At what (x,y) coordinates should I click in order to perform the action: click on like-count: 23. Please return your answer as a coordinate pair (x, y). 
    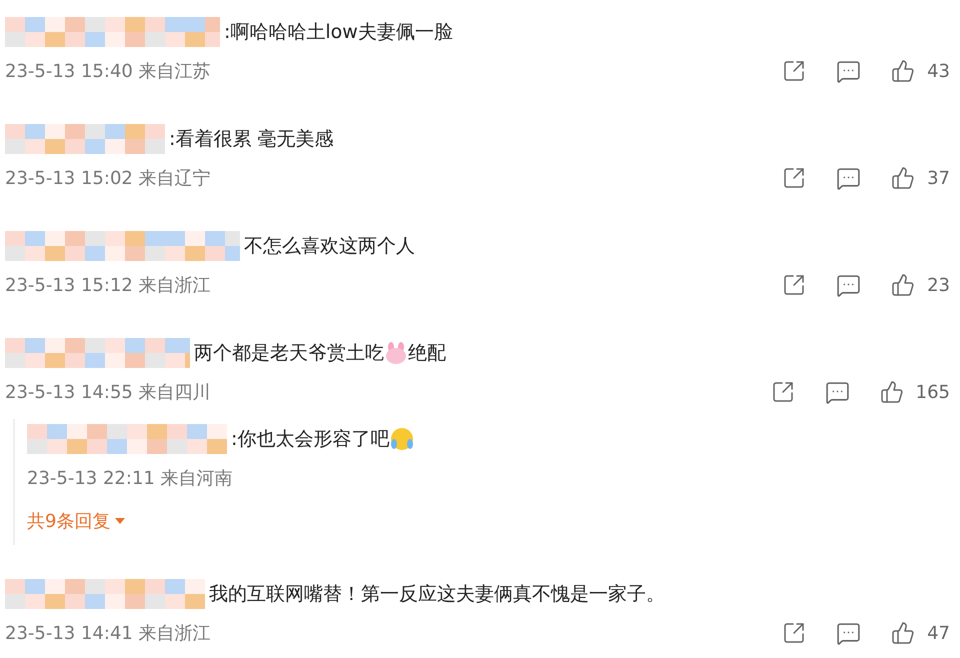
    Looking at the image, I should click on (938, 285).